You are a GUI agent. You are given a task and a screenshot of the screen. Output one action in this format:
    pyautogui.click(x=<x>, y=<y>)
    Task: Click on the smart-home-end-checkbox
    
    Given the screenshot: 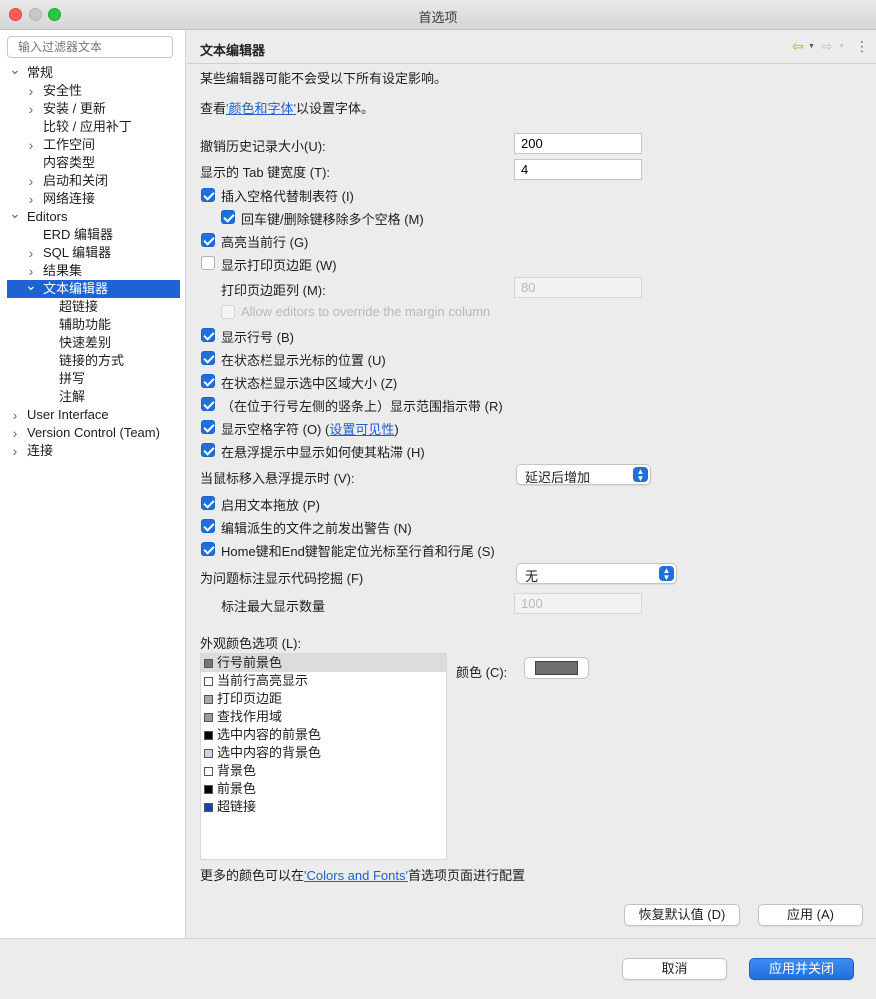 What is the action you would take?
    pyautogui.click(x=208, y=549)
    